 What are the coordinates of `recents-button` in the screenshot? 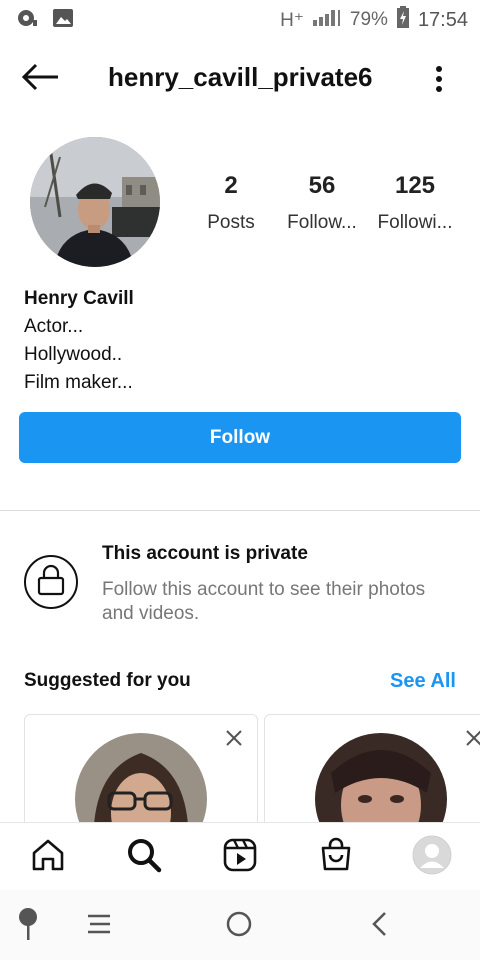 It's located at (99, 926).